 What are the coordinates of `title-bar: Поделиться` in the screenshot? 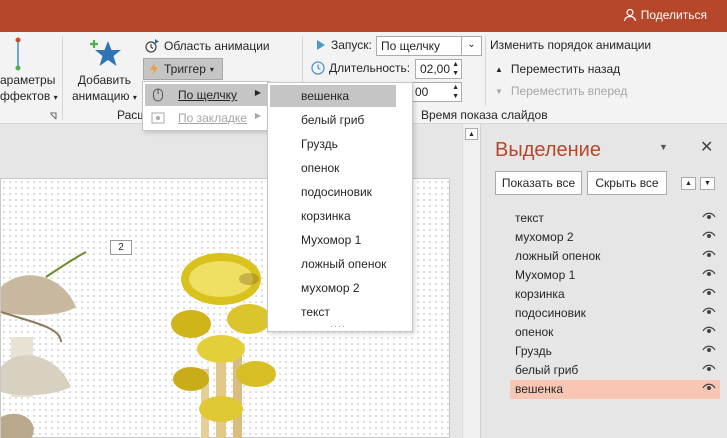 It's located at (363, 16).